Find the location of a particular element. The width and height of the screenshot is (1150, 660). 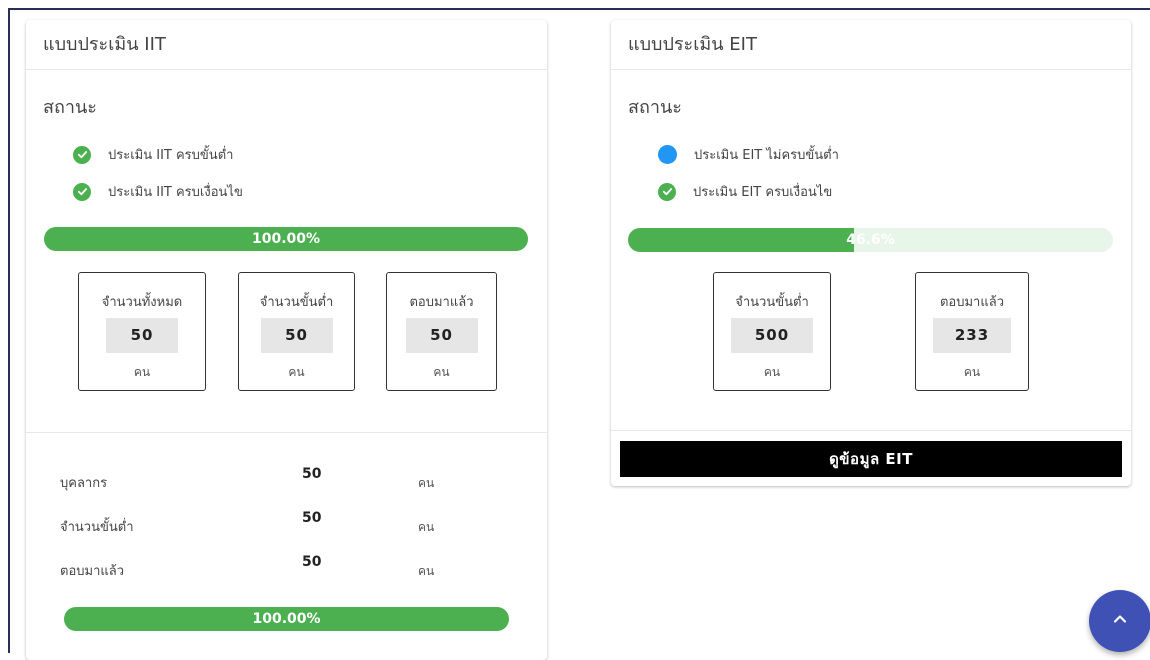

iit-status-item: ประเมิน IIT ครบขั้นต่ำ is located at coordinates (153, 154).